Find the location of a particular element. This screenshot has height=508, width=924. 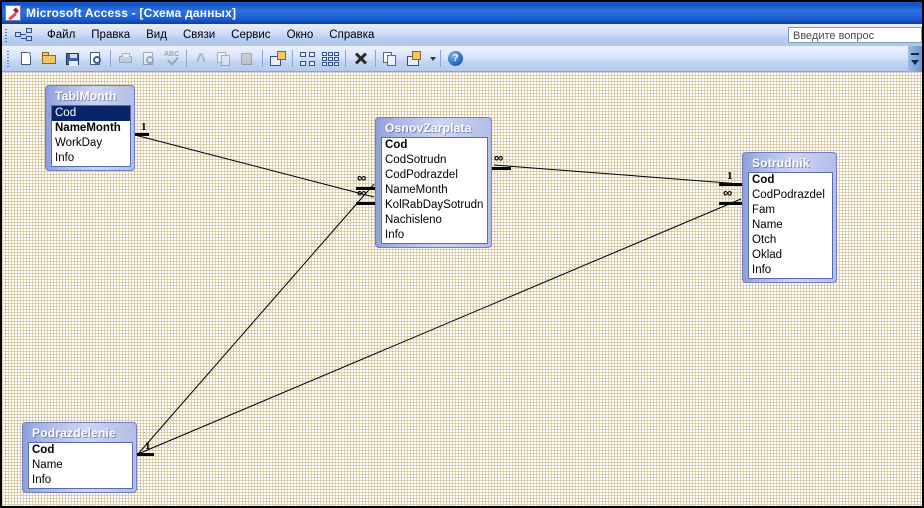

show-direct-relationships-button is located at coordinates (307, 59).